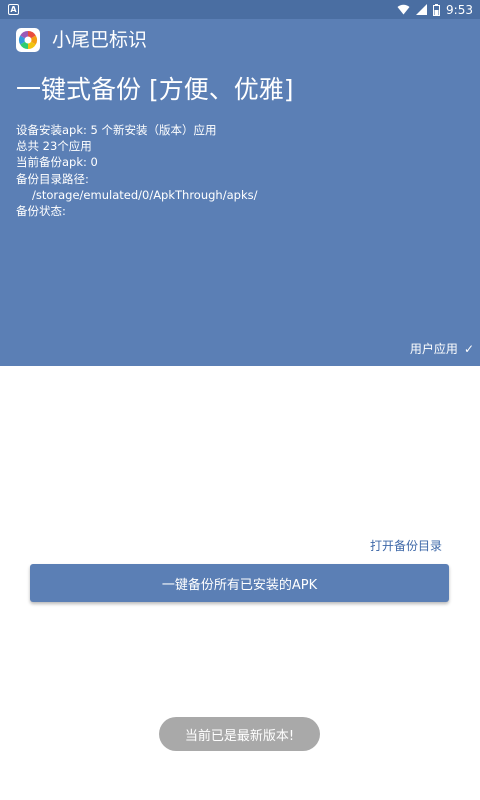  I want to click on user-apps-filter: 用户应用 ✓, so click(442, 349).